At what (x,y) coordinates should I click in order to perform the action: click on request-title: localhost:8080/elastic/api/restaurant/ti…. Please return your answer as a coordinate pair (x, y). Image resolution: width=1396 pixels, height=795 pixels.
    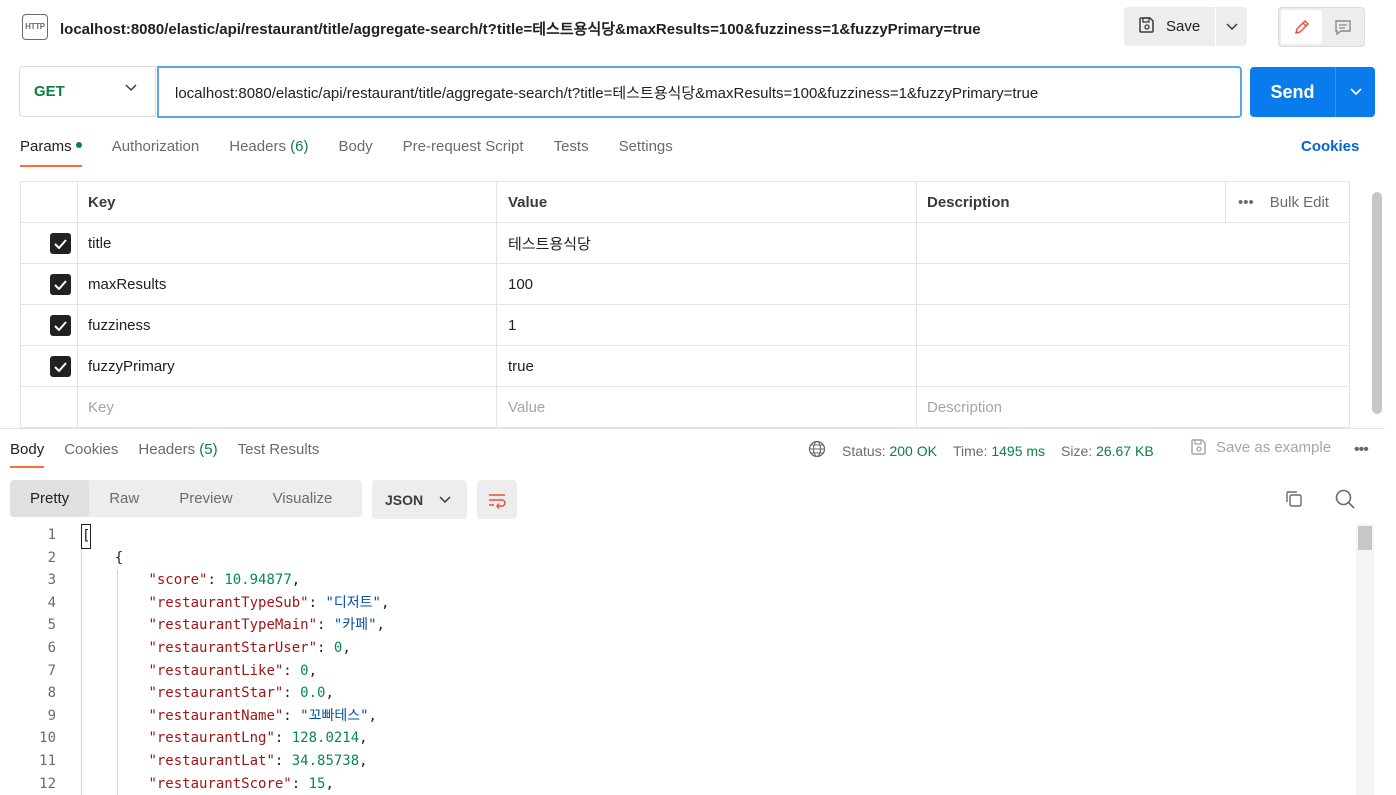
    Looking at the image, I should click on (520, 28).